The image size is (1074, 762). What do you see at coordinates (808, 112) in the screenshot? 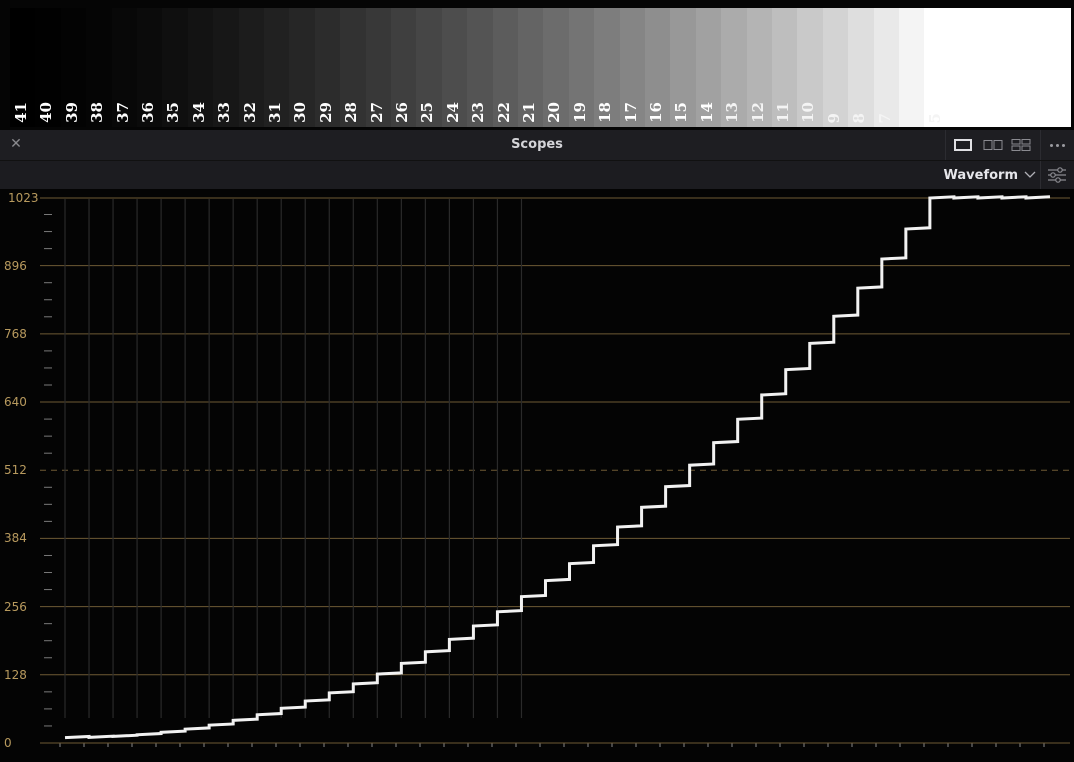
I see `step-label: 10` at bounding box center [808, 112].